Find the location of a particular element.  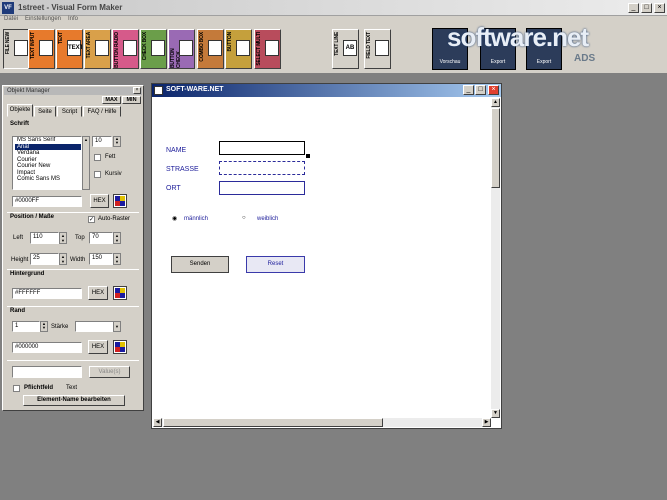

toolbar-button-check-box: CHECK BOX is located at coordinates (153, 49).